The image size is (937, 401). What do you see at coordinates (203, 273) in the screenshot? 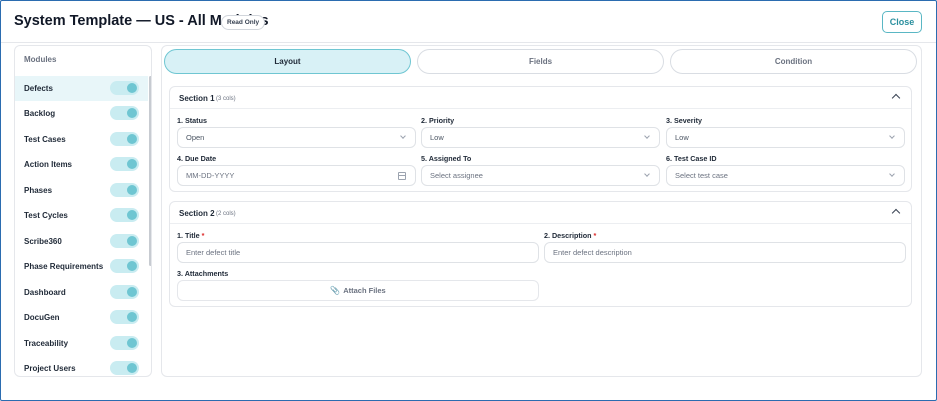
I see `attachments-label: 3. Attachments` at bounding box center [203, 273].